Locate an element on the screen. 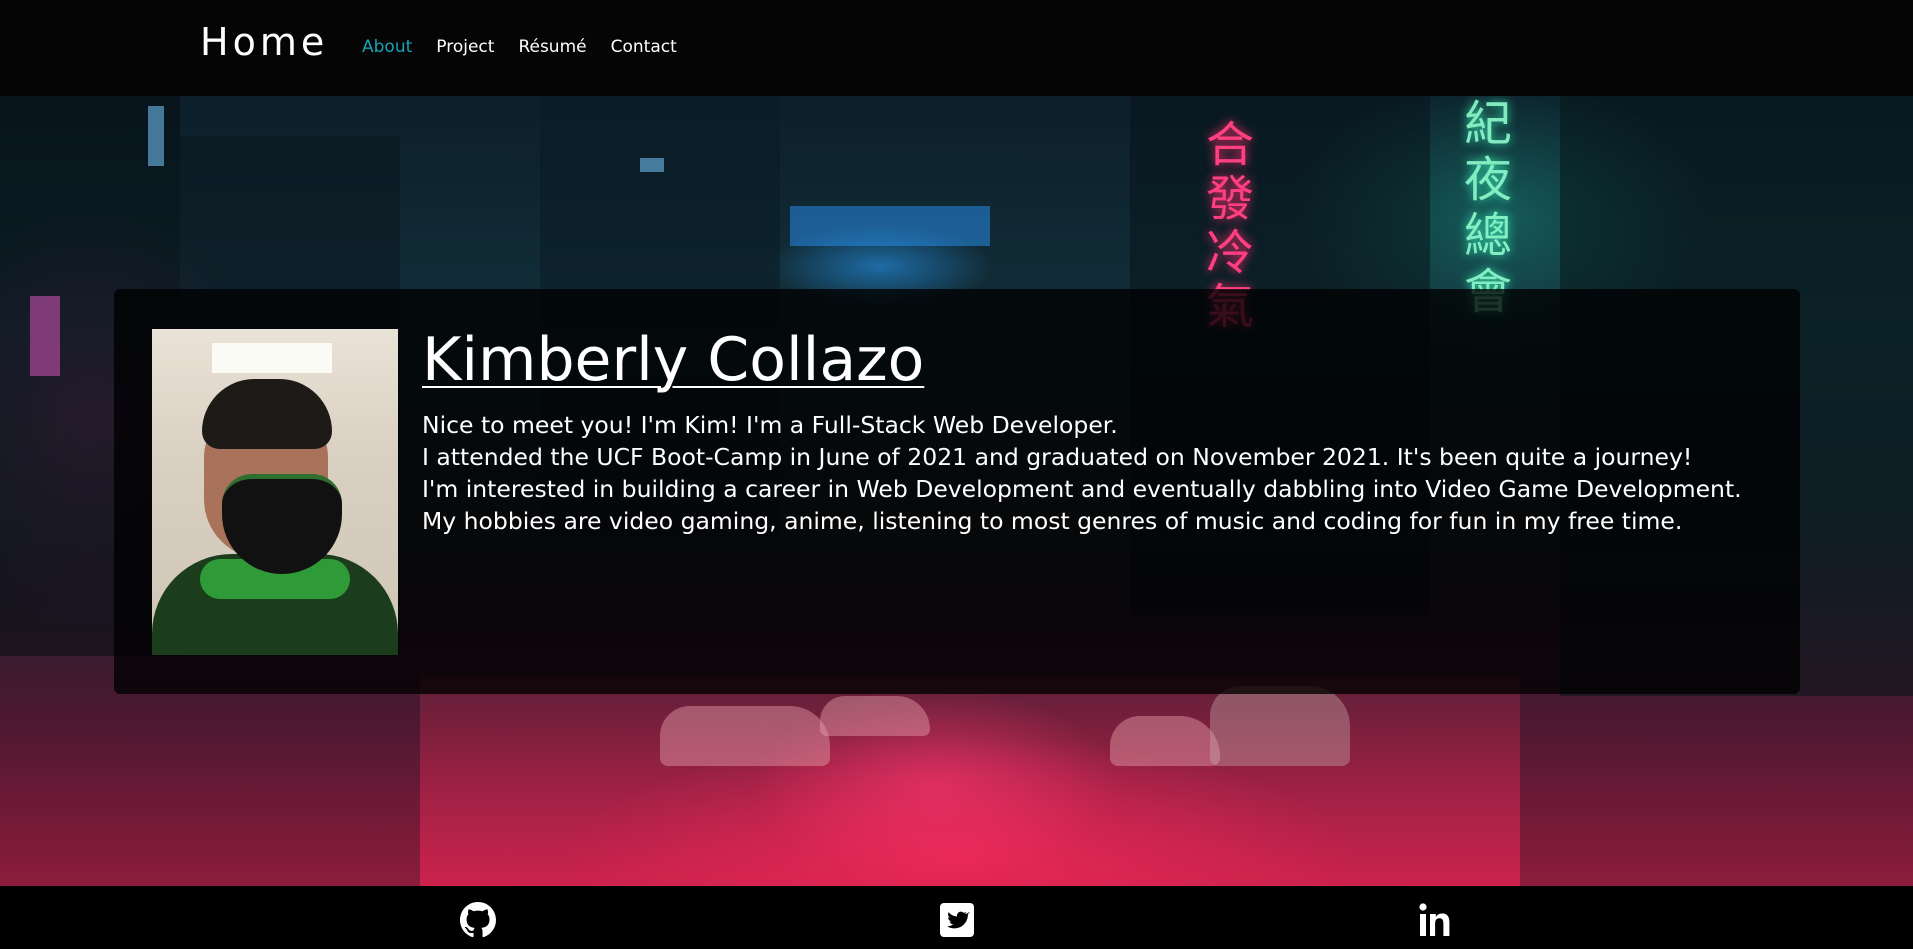  linkedin-icon is located at coordinates (1436, 920).